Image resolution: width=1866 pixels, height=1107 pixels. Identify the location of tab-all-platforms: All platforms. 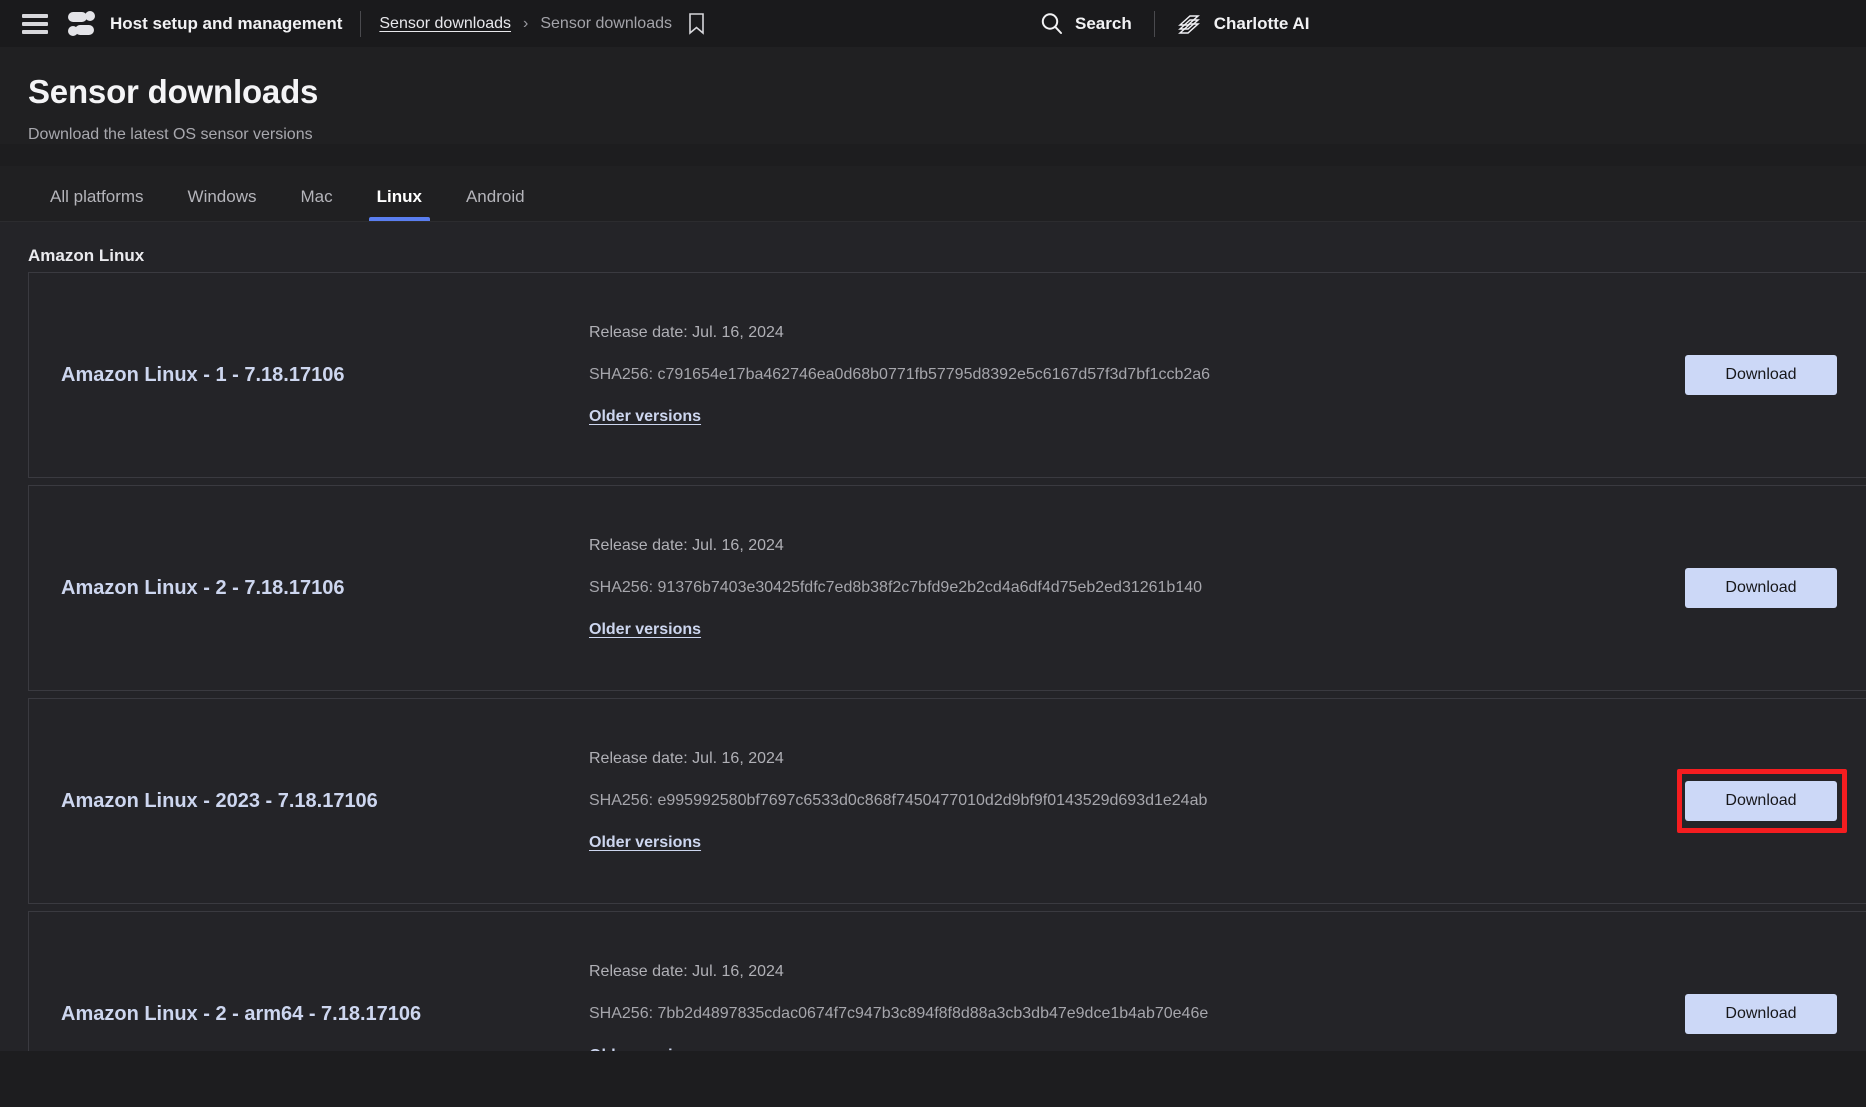
(97, 204).